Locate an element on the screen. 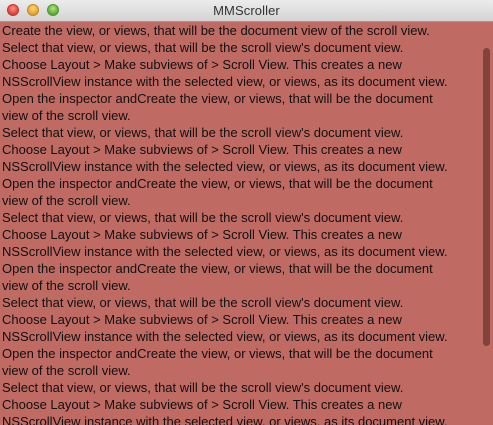 The height and width of the screenshot is (425, 493). window-title: MMScroller is located at coordinates (246, 10).